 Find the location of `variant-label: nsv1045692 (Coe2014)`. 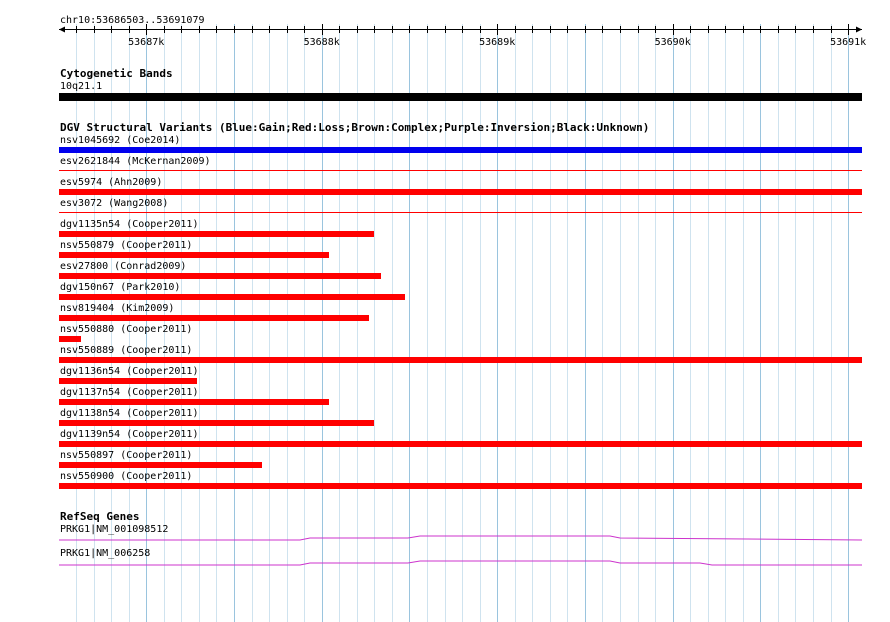

variant-label: nsv1045692 (Coe2014) is located at coordinates (120, 140).